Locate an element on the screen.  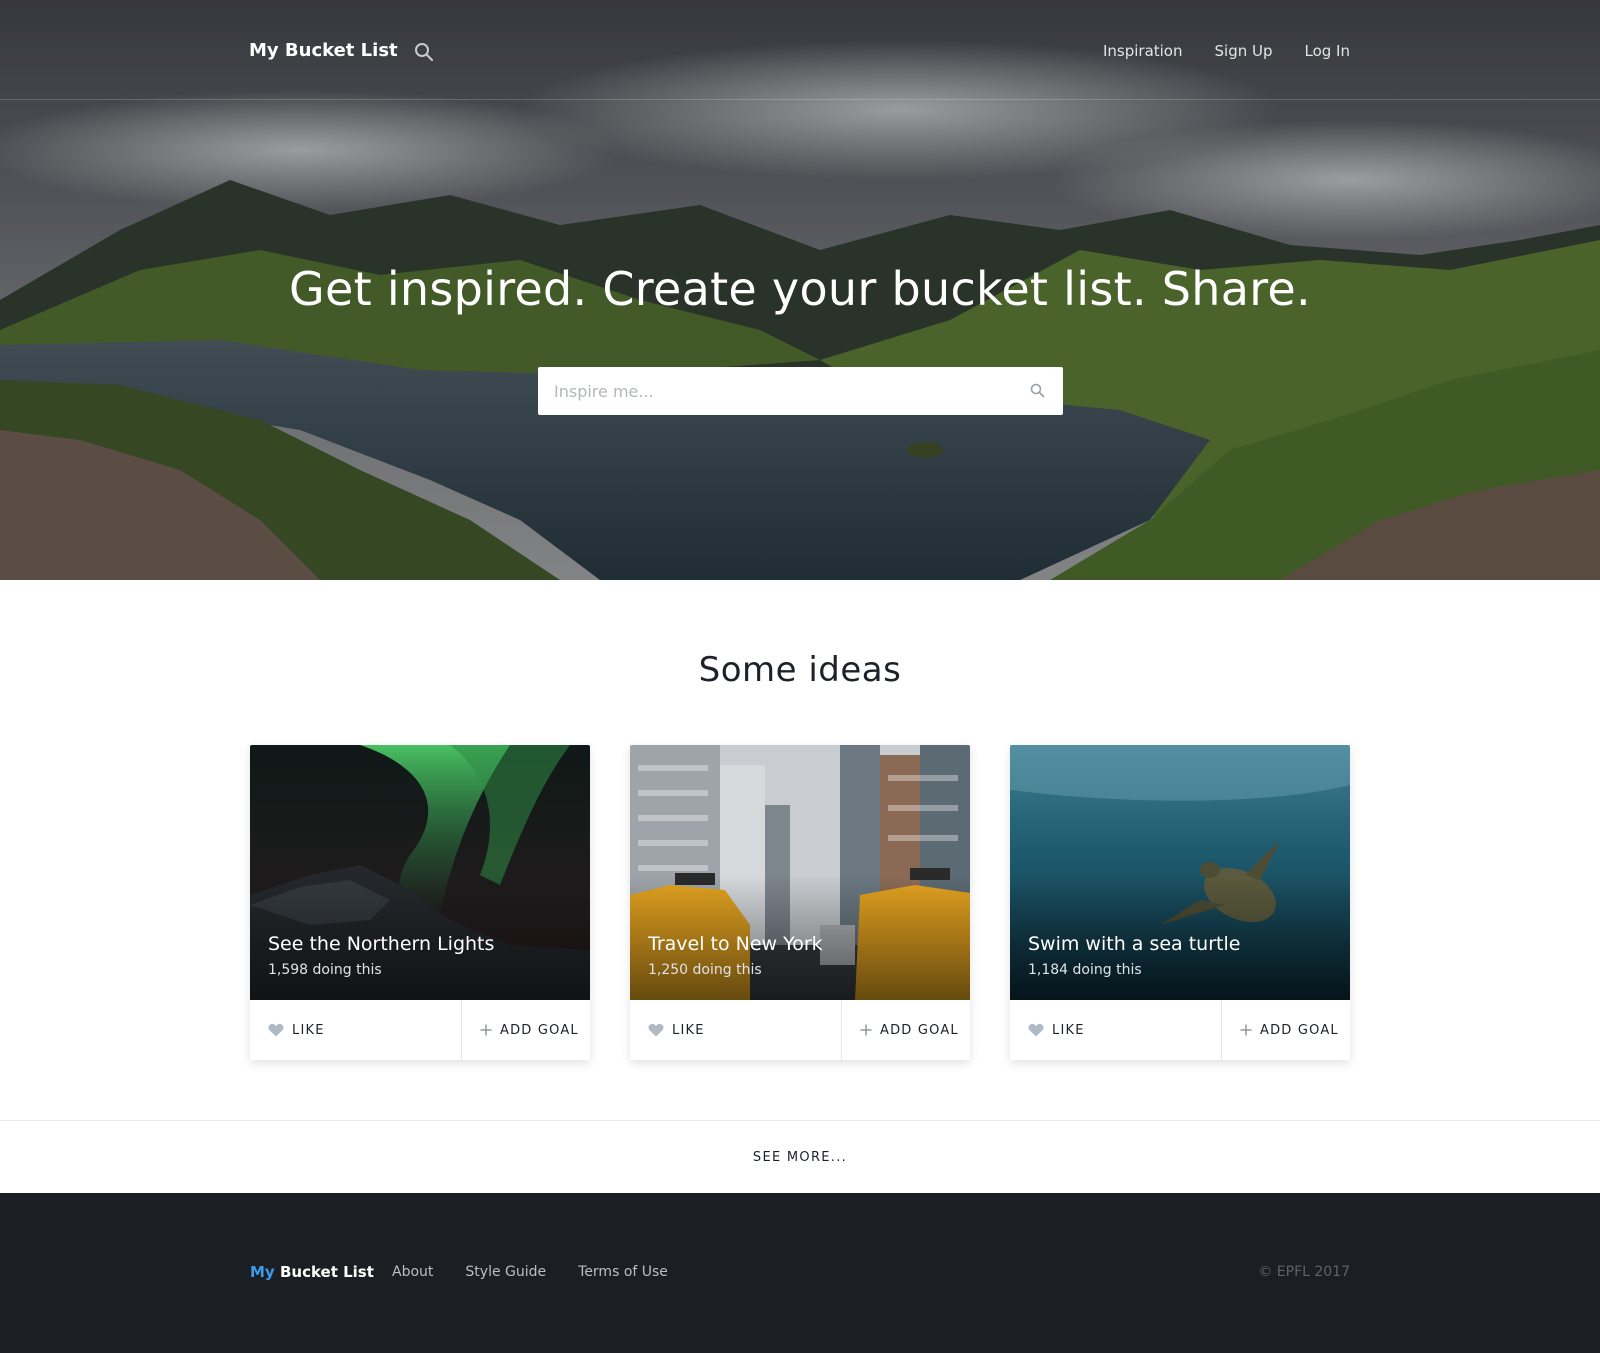
nav-inspiration: Inspiration is located at coordinates (1143, 51).